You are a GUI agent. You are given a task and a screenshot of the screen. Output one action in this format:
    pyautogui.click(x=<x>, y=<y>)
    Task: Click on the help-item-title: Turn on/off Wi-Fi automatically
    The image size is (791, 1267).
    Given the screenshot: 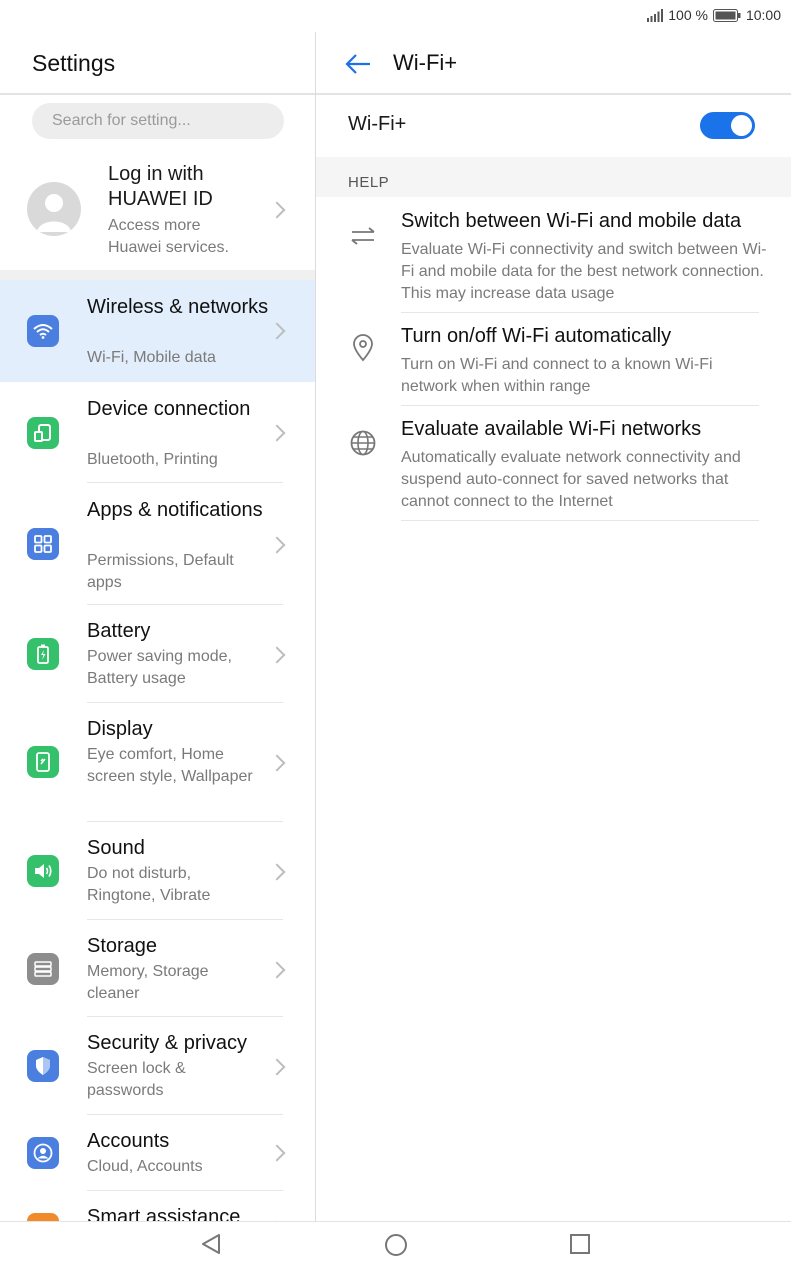 What is the action you would take?
    pyautogui.click(x=536, y=336)
    